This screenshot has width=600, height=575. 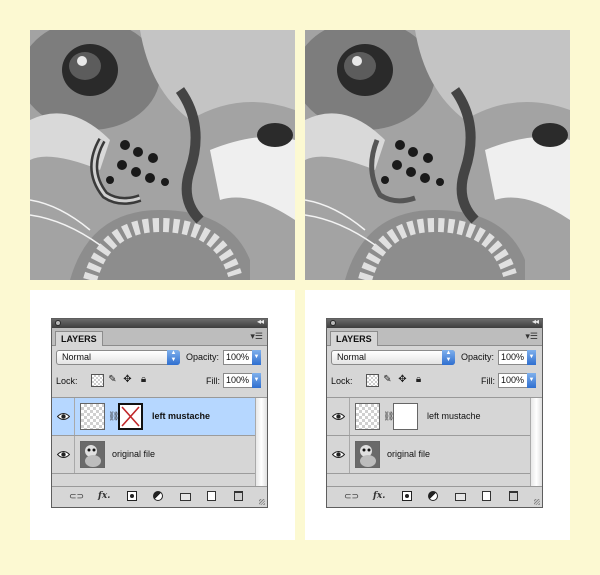 I want to click on mask-disabled-cross-icon, so click(x=130, y=416).